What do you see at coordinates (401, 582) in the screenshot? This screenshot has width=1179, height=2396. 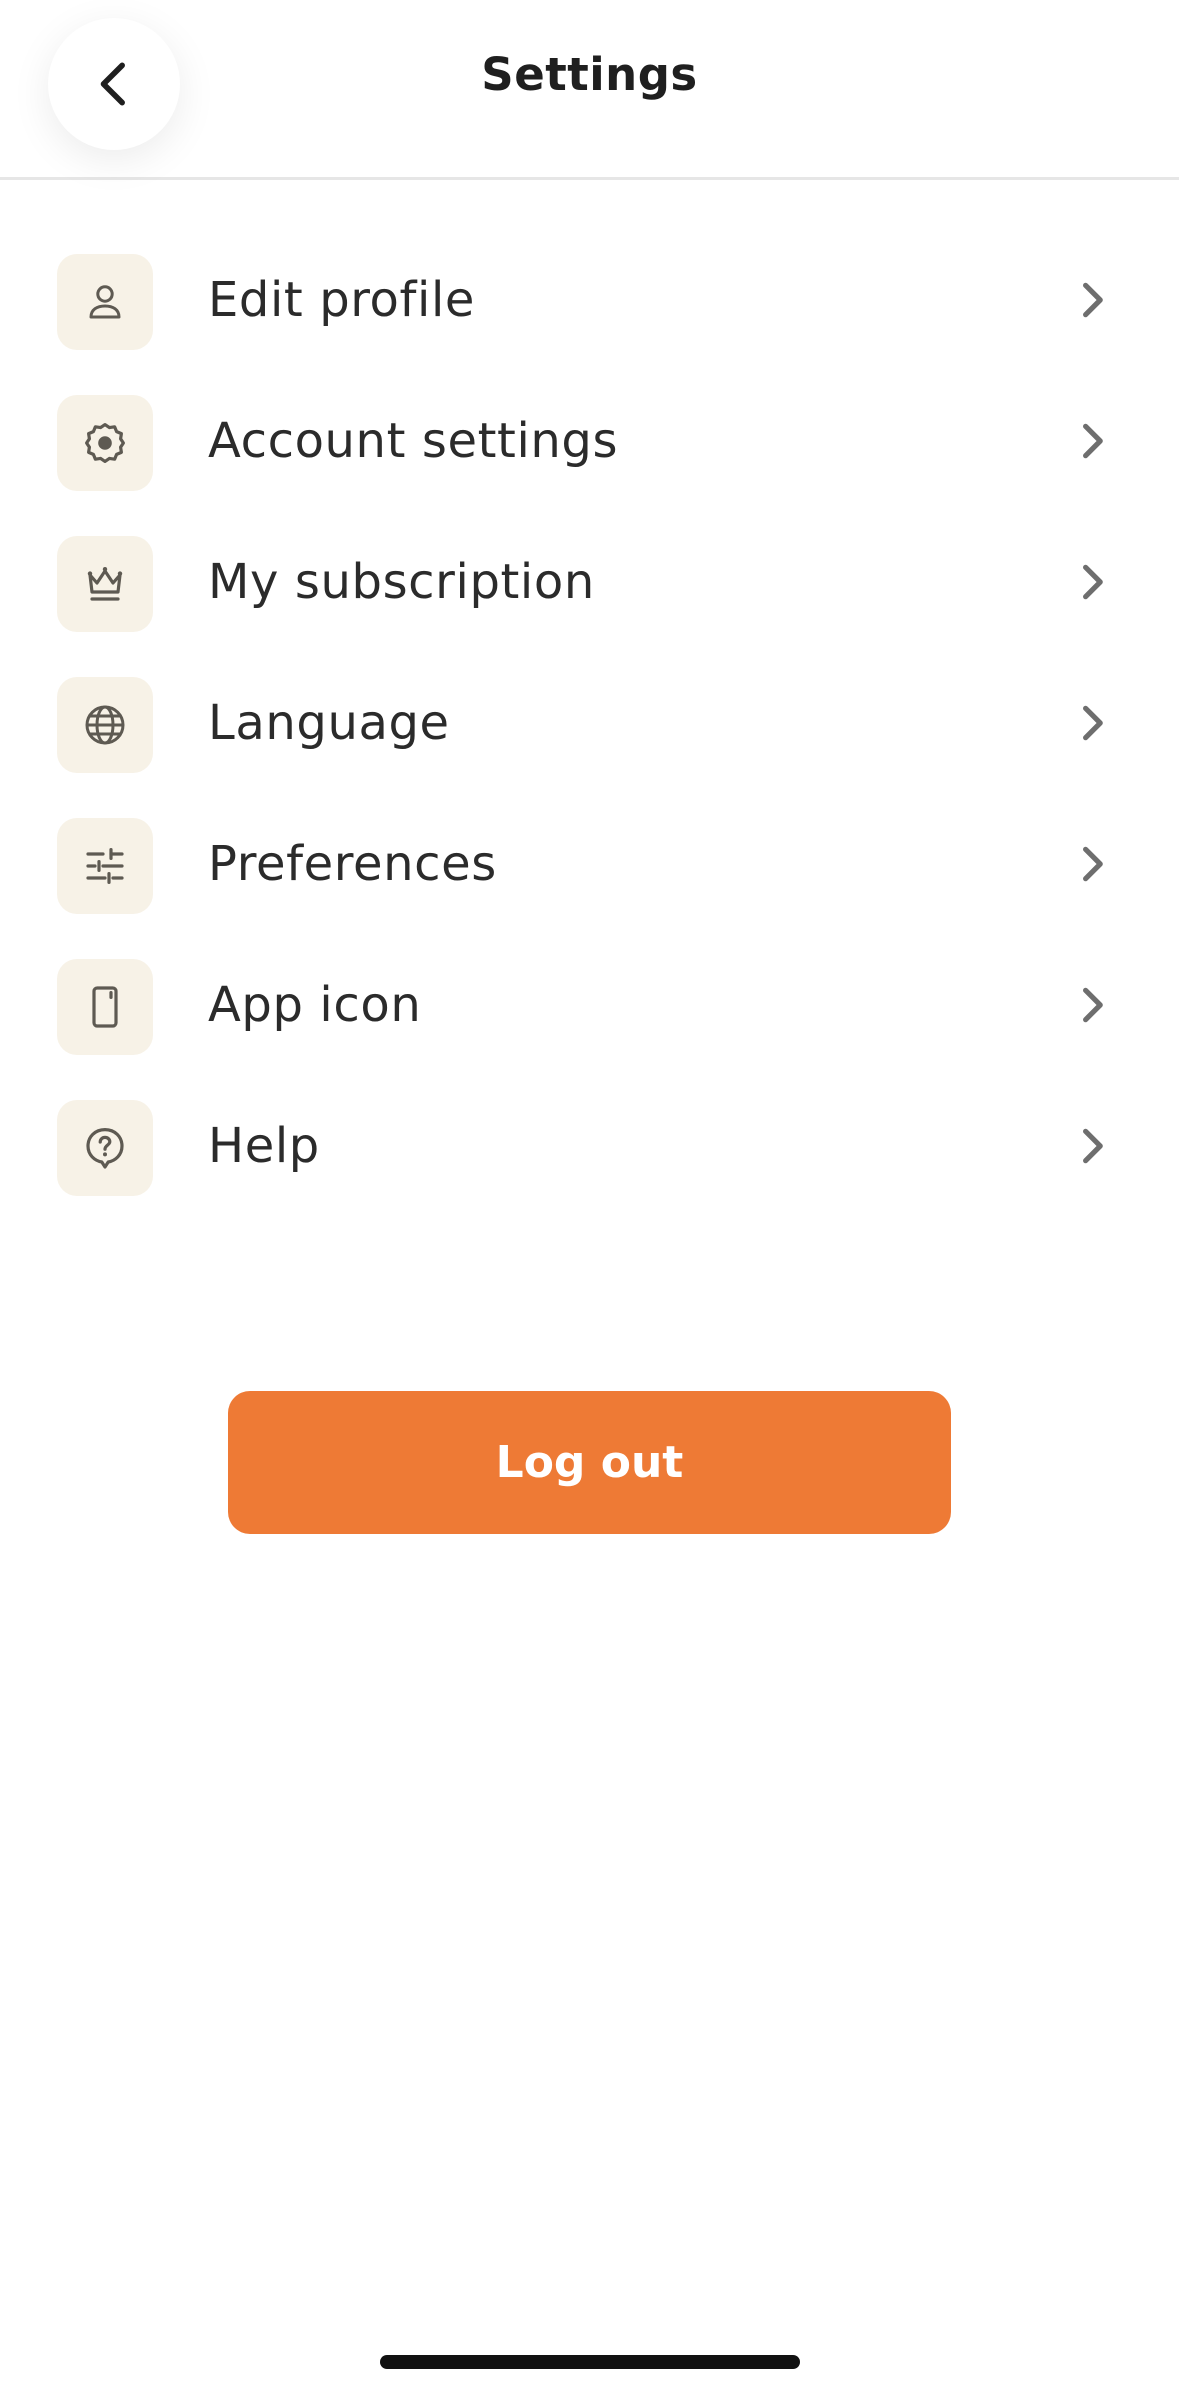 I see `settings-item-label: My subscription` at bounding box center [401, 582].